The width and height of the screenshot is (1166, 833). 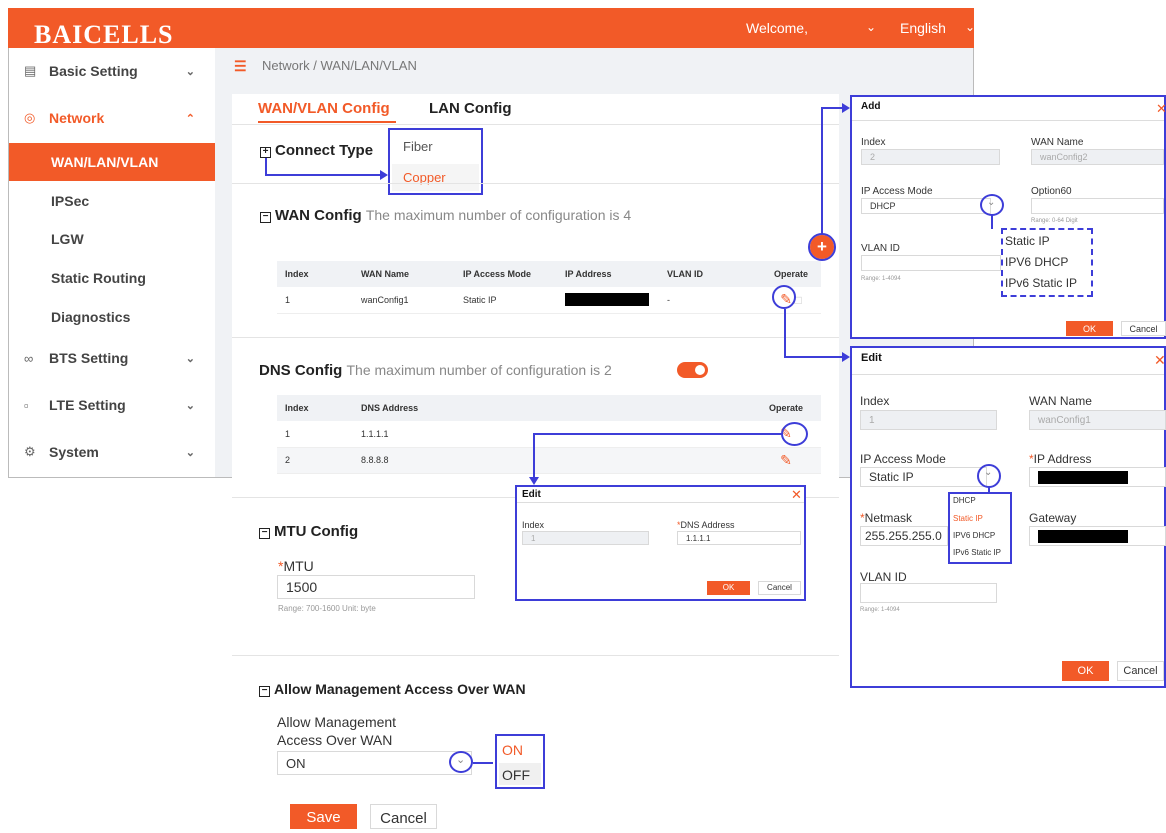 What do you see at coordinates (112, 278) in the screenshot?
I see `sidebar-item-static-routing: Static Routing` at bounding box center [112, 278].